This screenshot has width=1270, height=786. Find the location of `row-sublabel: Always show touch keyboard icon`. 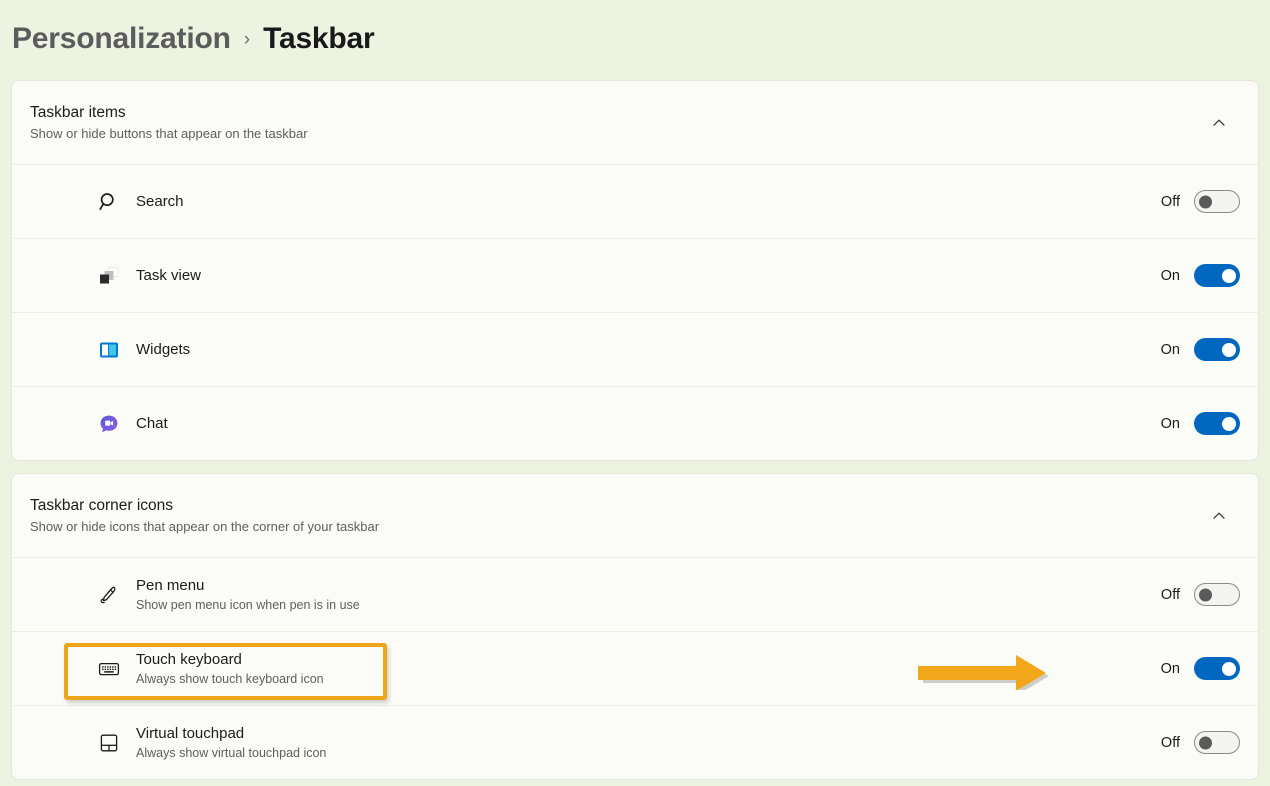

row-sublabel: Always show touch keyboard icon is located at coordinates (230, 679).